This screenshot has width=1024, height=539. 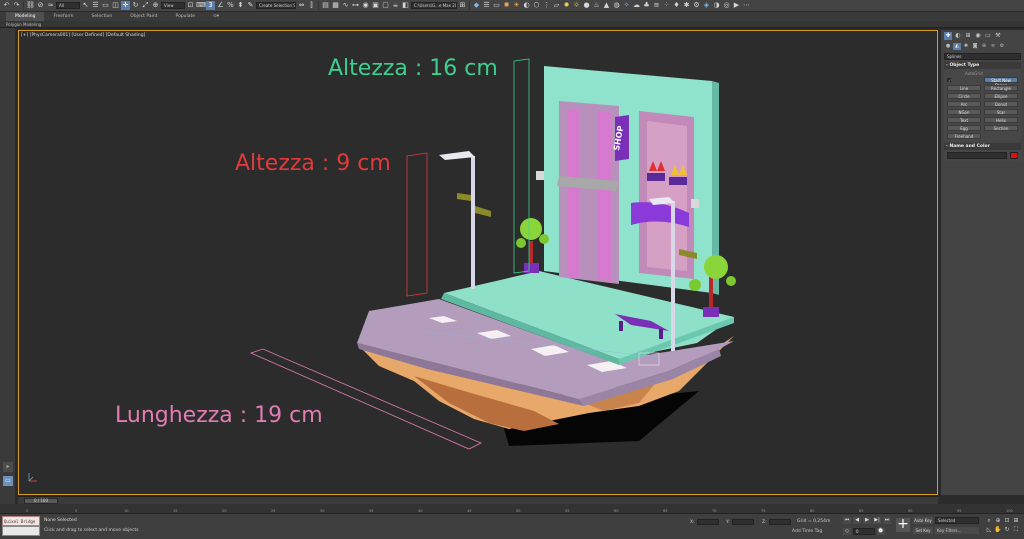 What do you see at coordinates (989, 530) in the screenshot?
I see `field-of-view-icon: ◺` at bounding box center [989, 530].